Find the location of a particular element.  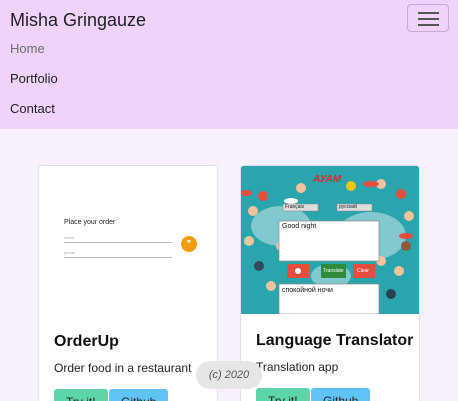

quote-icon: ❞ is located at coordinates (189, 244).